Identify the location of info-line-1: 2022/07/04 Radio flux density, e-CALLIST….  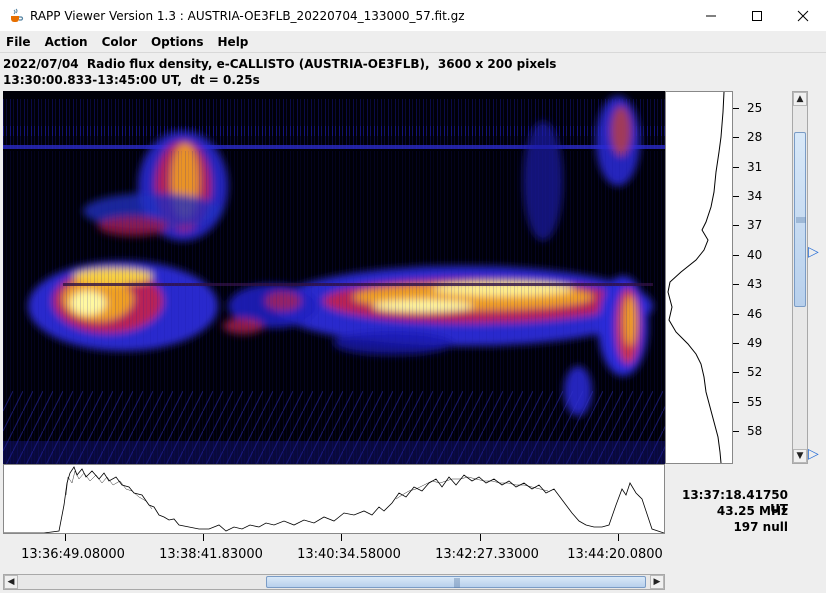
(280, 64).